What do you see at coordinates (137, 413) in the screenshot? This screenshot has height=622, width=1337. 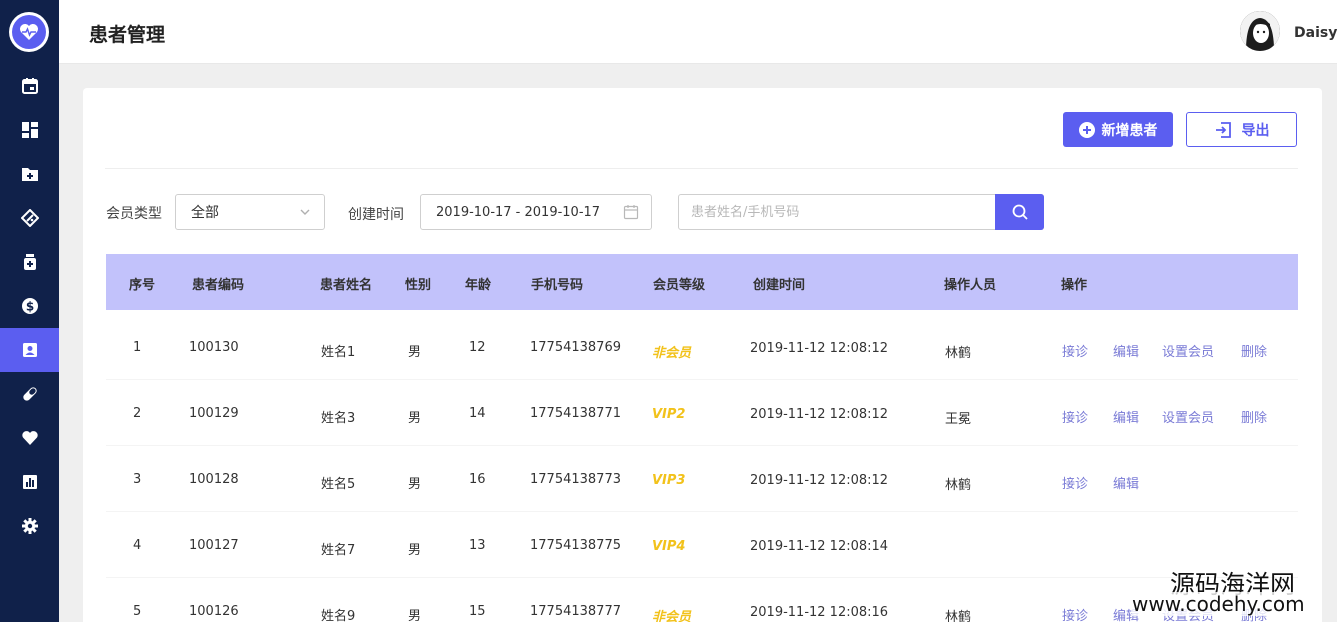 I see `cell-index: 2` at bounding box center [137, 413].